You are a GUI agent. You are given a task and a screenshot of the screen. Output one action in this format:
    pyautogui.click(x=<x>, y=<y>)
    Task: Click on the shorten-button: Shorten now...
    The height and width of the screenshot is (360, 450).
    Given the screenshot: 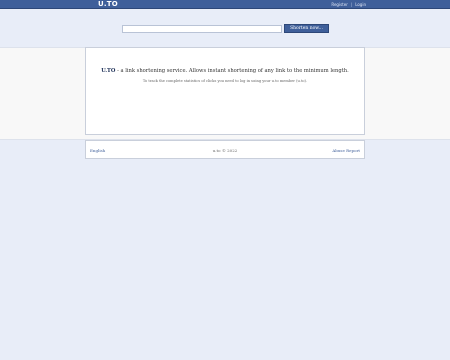 What is the action you would take?
    pyautogui.click(x=306, y=28)
    